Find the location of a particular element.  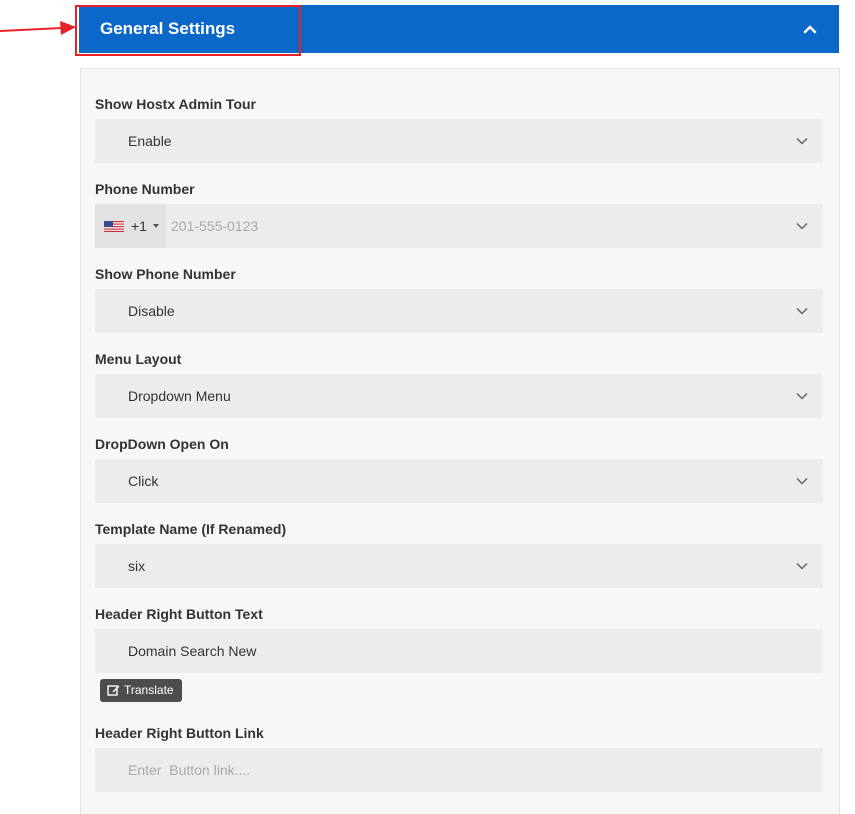

menu-layout-value: Dropdown Menu is located at coordinates (179, 396).